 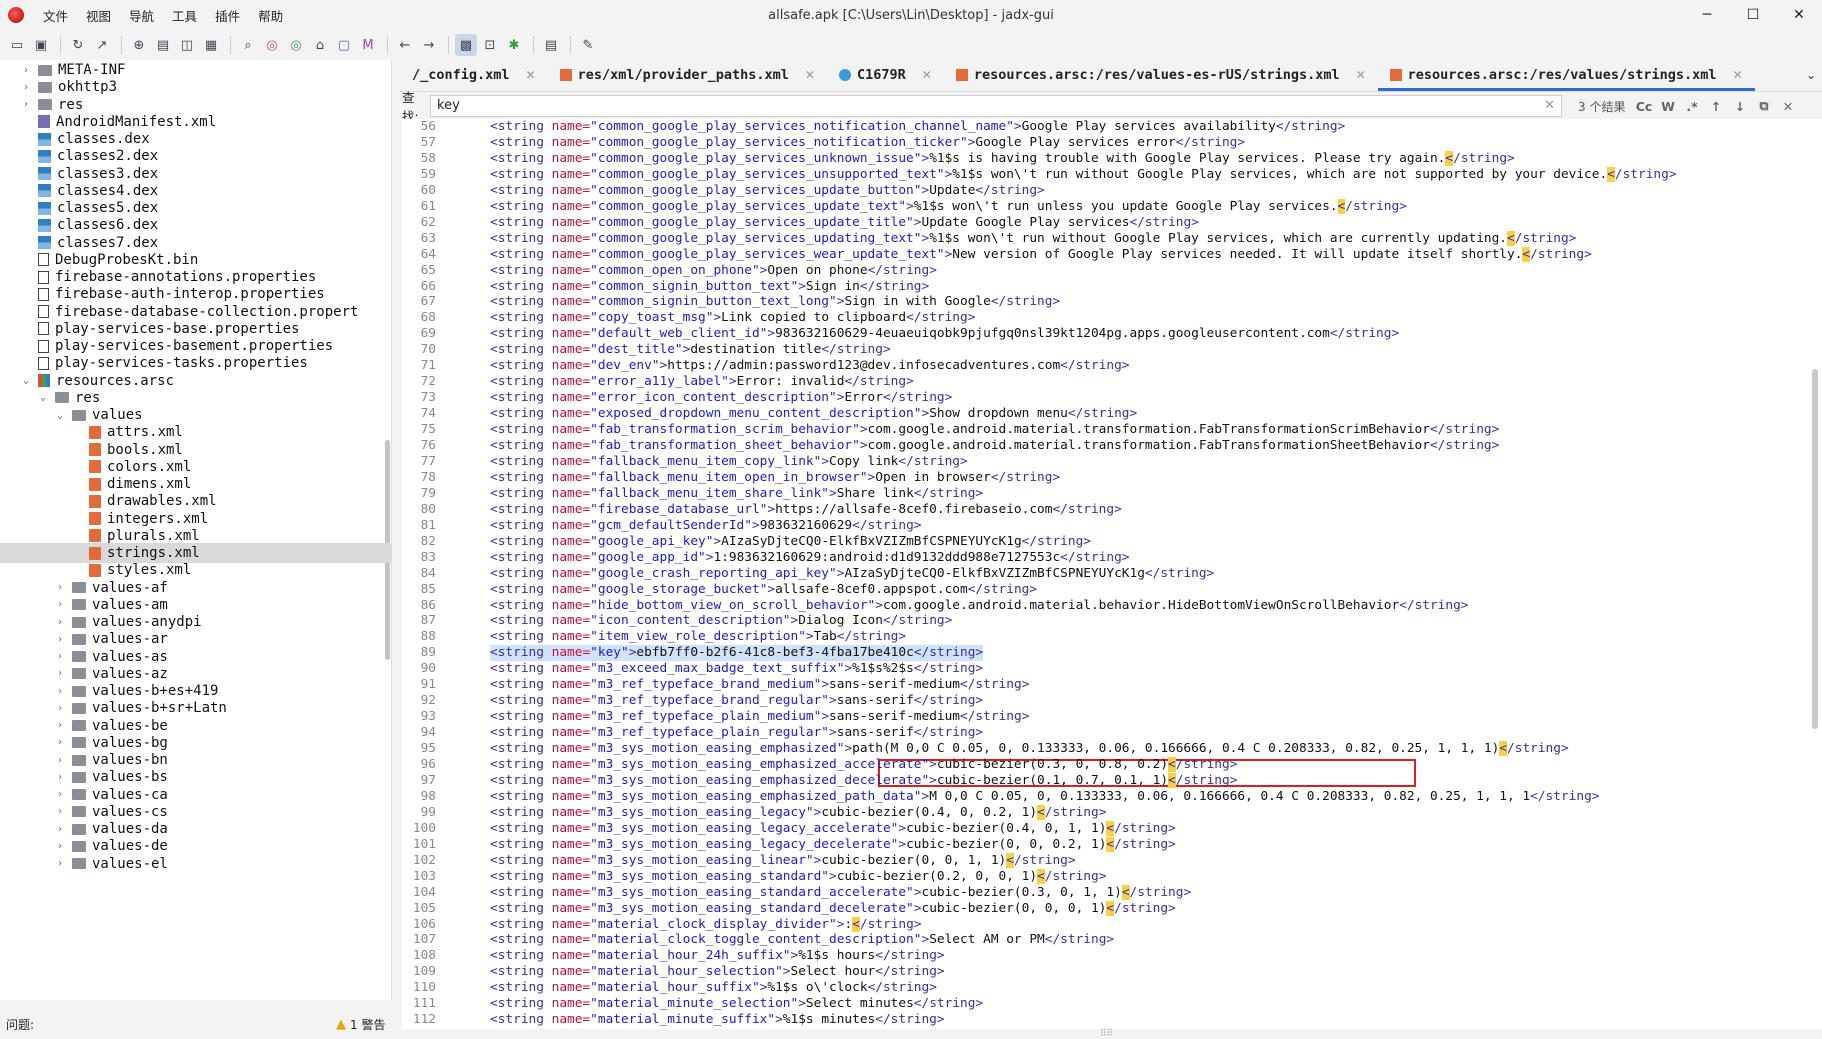 I want to click on xml-attr-value: "material_minute_suffix", so click(x=683, y=1020).